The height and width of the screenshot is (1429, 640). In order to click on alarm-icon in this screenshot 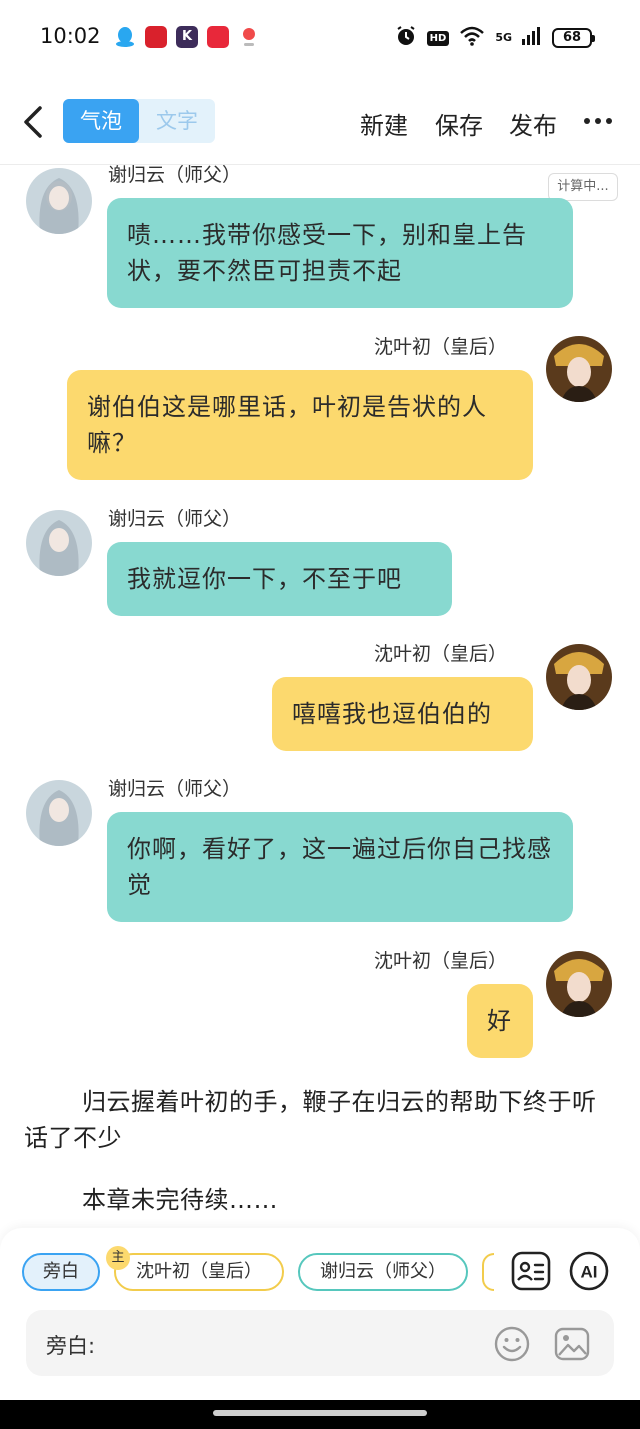, I will do `click(406, 38)`.